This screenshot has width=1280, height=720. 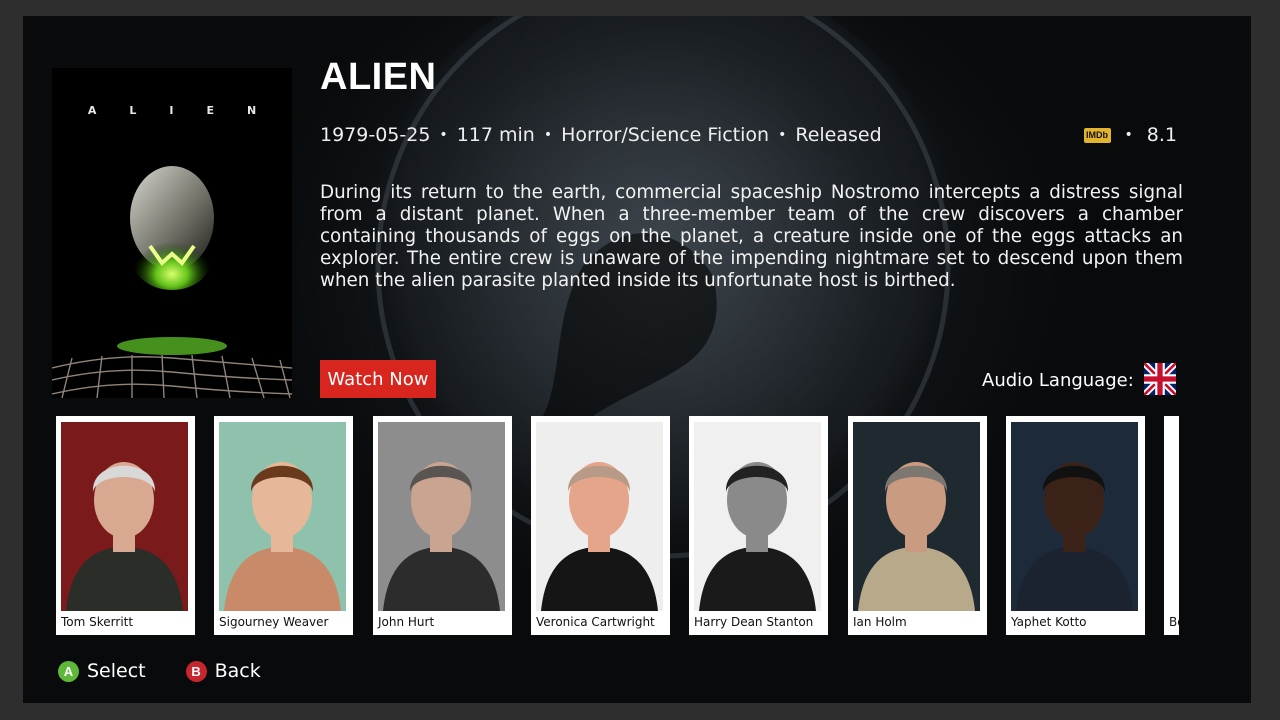 I want to click on rating-block: IMDb • 8.1, so click(x=1130, y=135).